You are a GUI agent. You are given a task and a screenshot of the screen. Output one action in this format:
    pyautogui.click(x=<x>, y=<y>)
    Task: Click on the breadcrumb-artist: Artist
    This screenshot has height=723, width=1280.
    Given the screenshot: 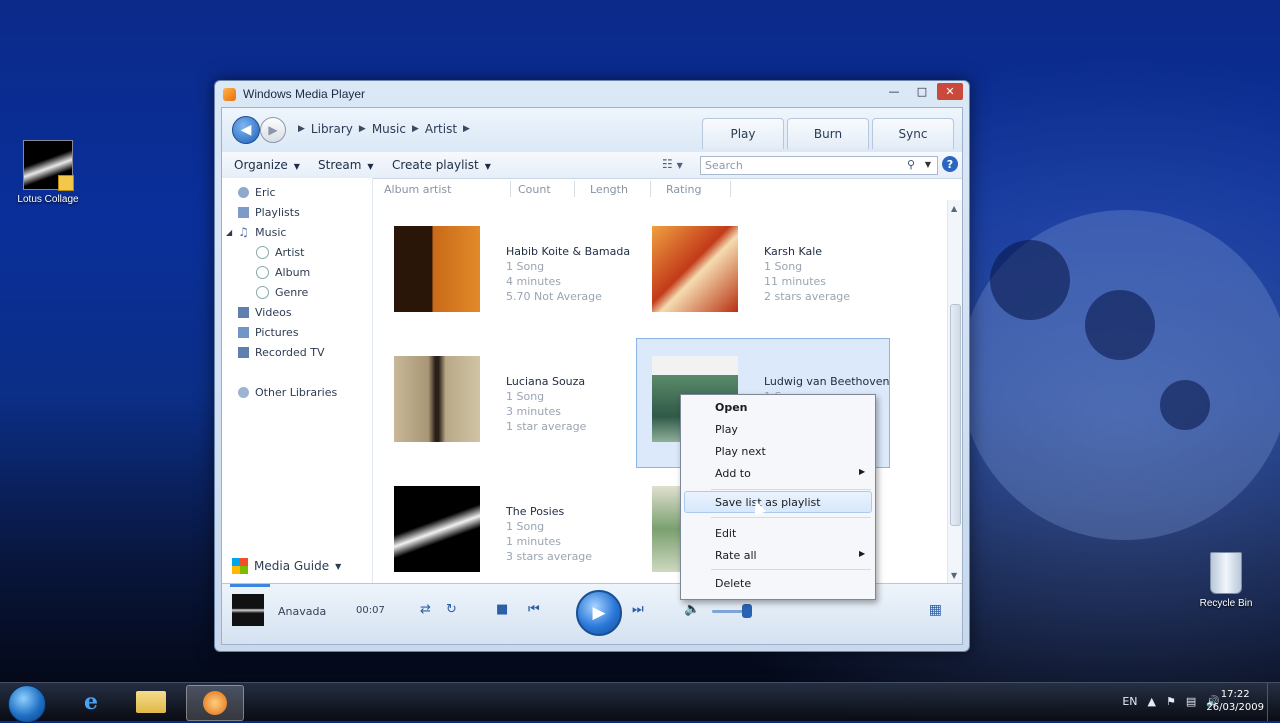 What is the action you would take?
    pyautogui.click(x=441, y=129)
    